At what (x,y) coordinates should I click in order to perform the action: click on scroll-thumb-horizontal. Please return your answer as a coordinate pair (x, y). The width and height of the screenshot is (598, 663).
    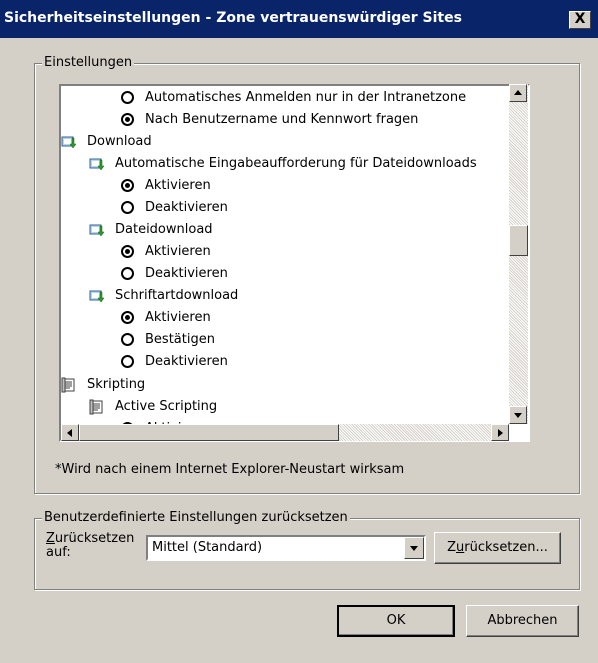
    Looking at the image, I should click on (209, 432).